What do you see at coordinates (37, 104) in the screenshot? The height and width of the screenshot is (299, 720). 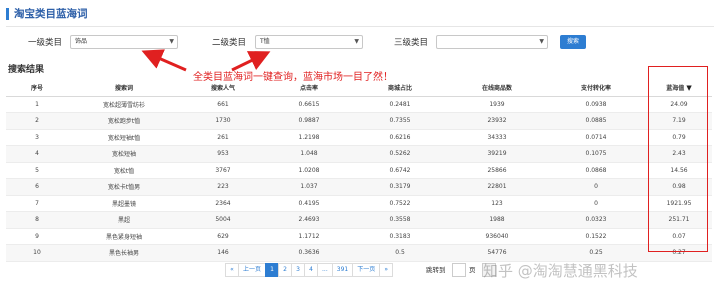 I see `cell-index: 1` at bounding box center [37, 104].